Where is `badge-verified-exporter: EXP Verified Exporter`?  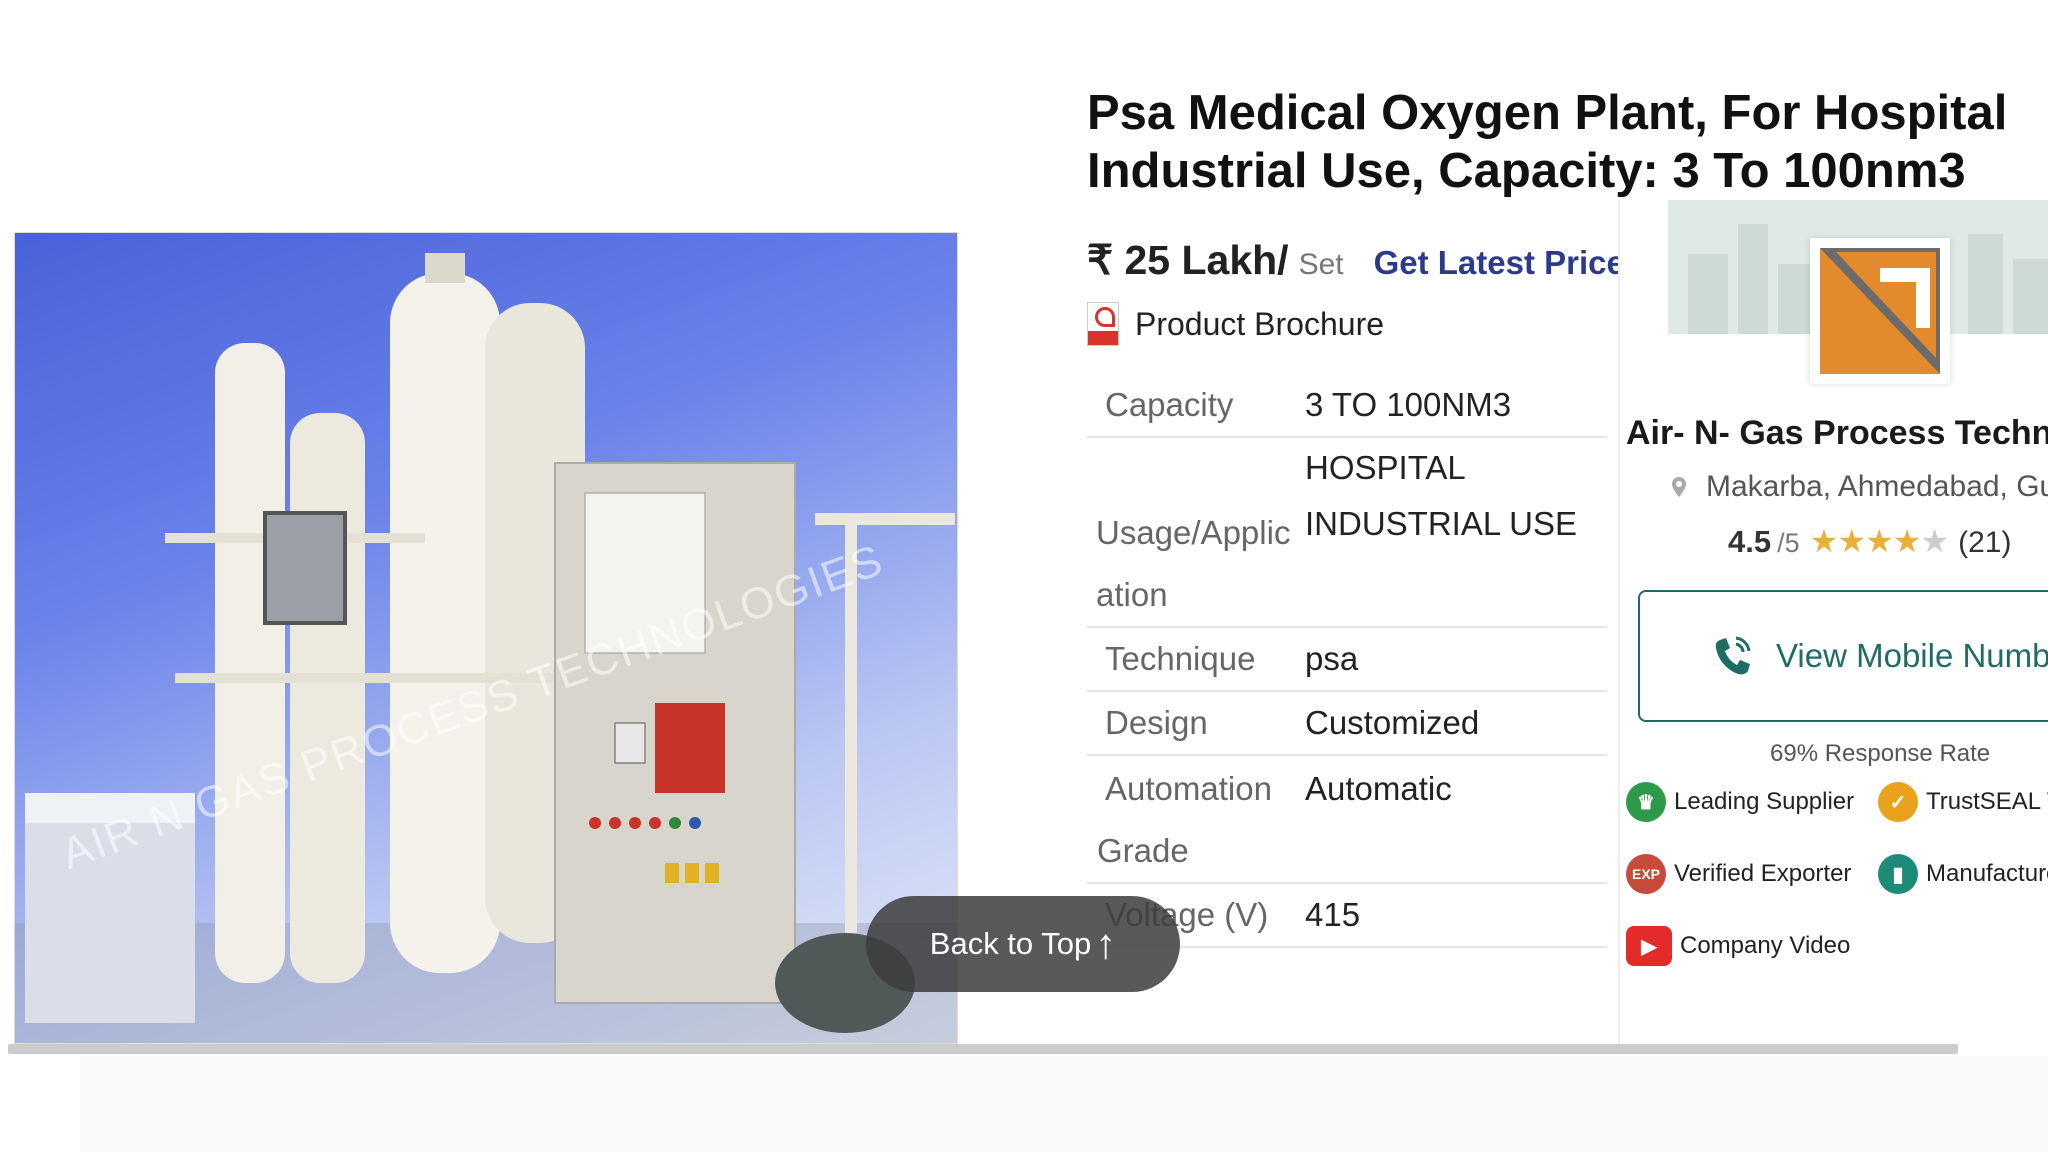
badge-verified-exporter: EXP Verified Exporter is located at coordinates (1738, 874).